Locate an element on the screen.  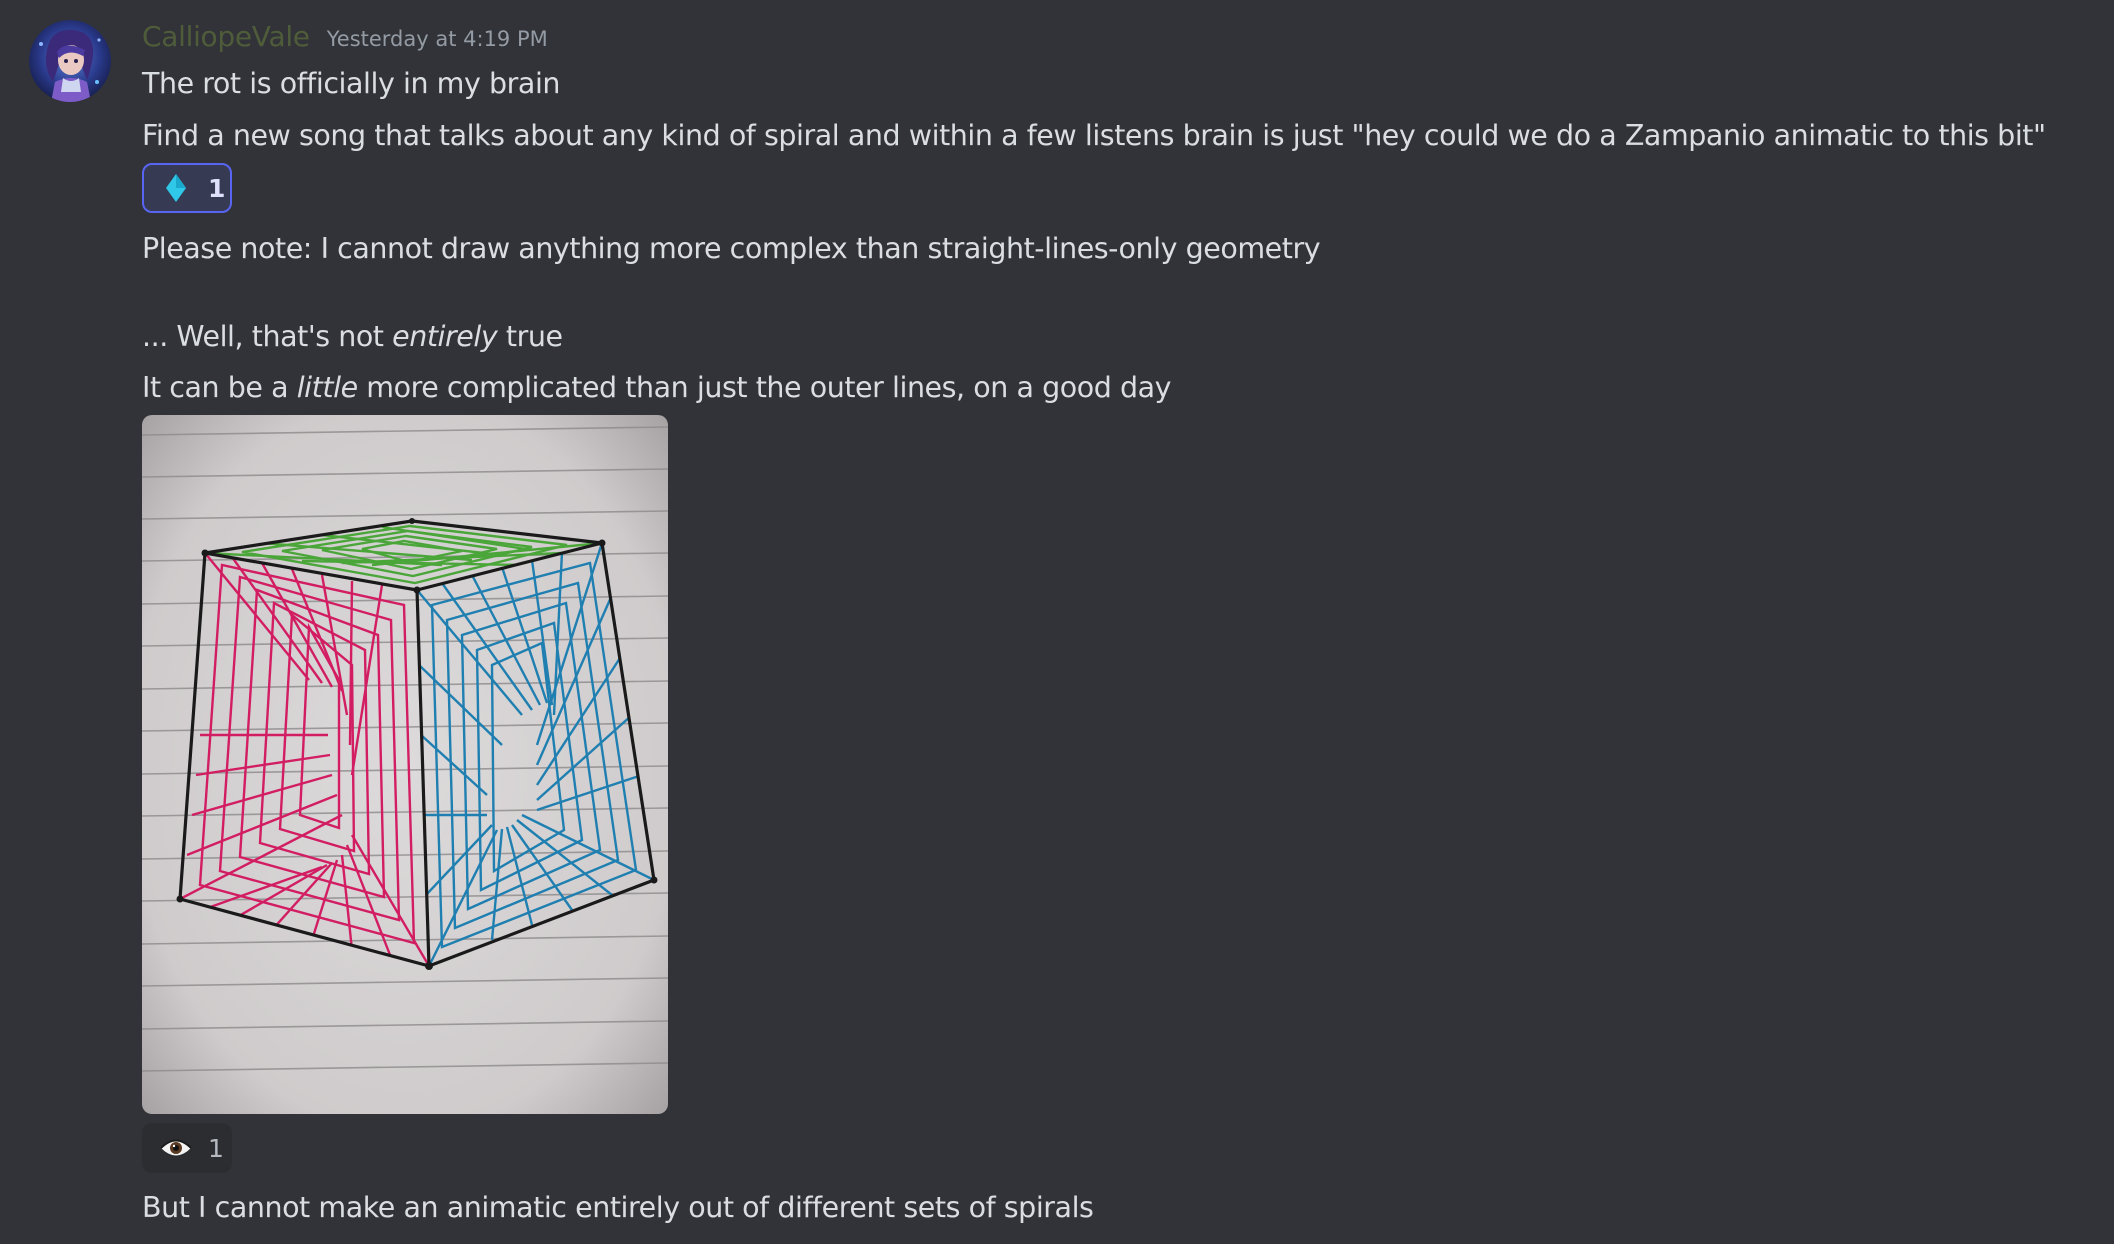
eye-icon is located at coordinates (176, 1148).